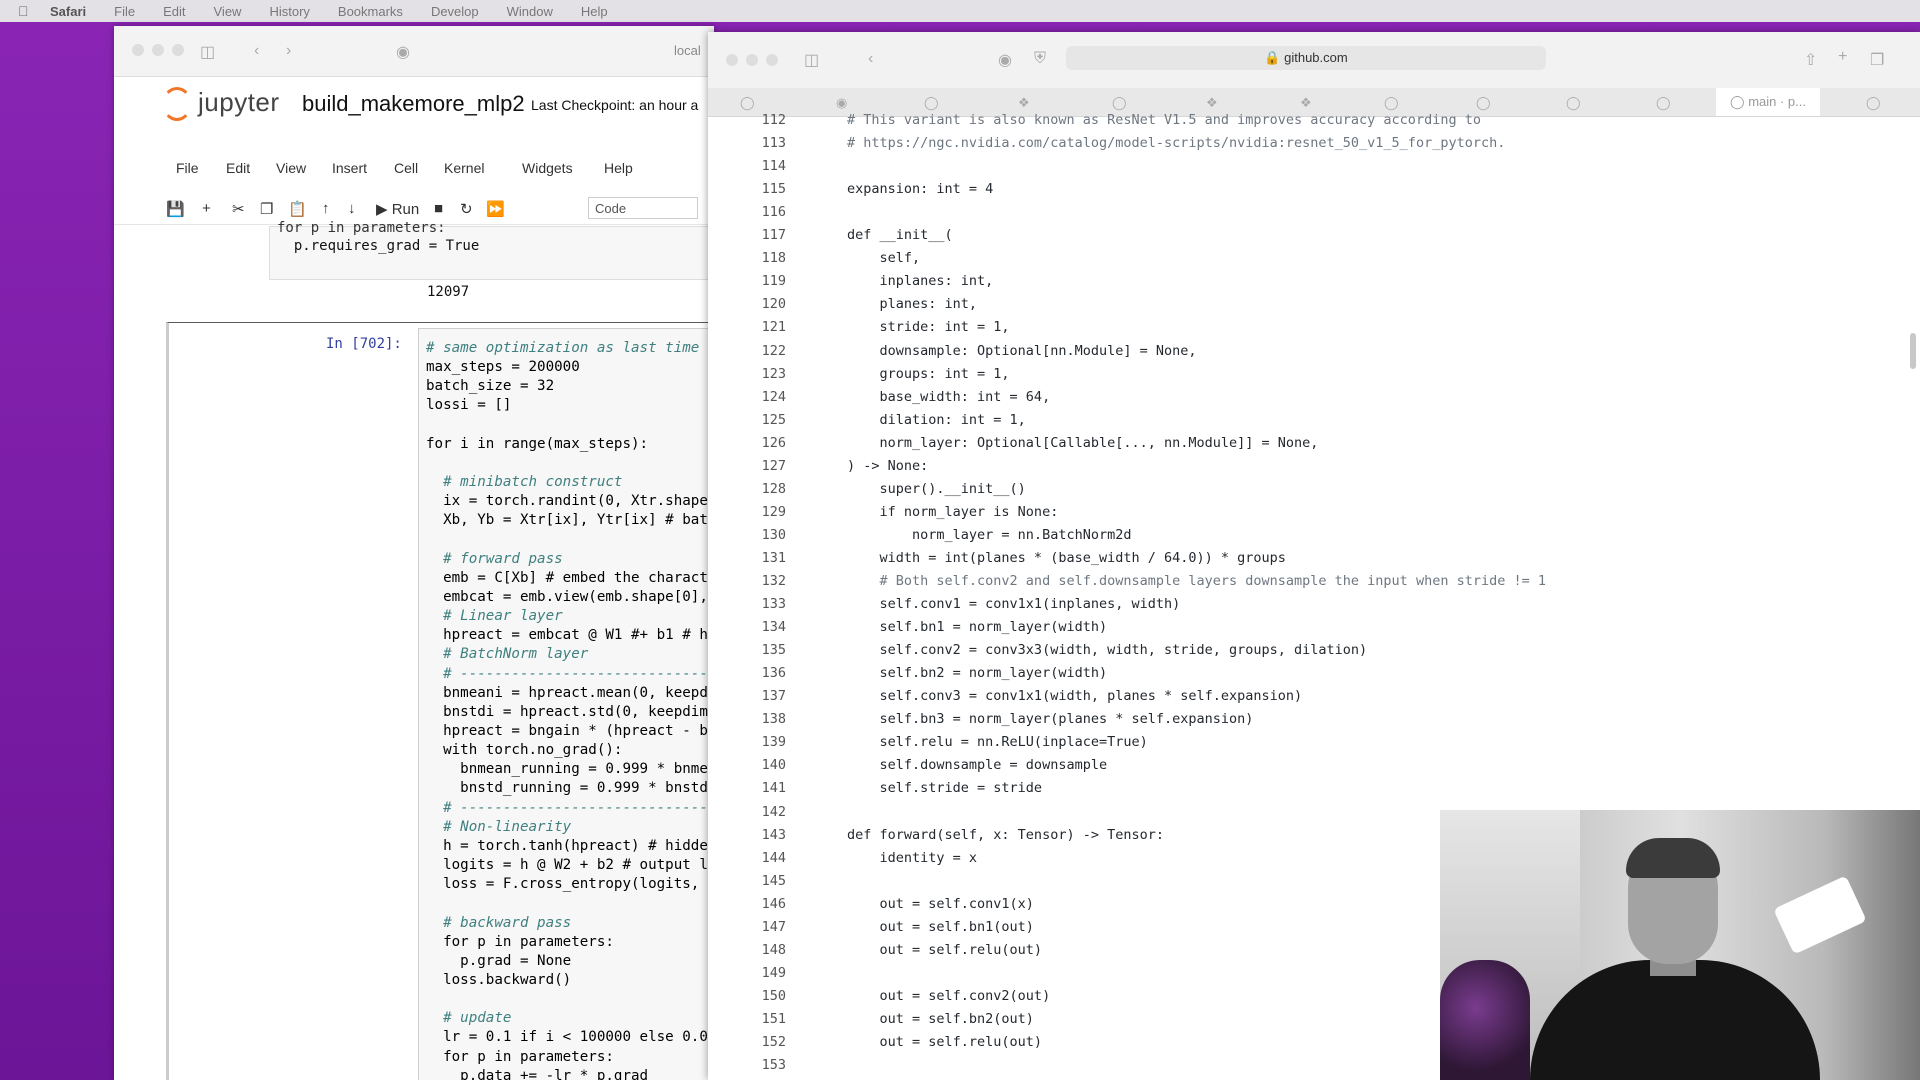 The width and height of the screenshot is (1920, 1080). Describe the element at coordinates (747, 103) in the screenshot. I see `github-tab-icon: ◯` at that location.